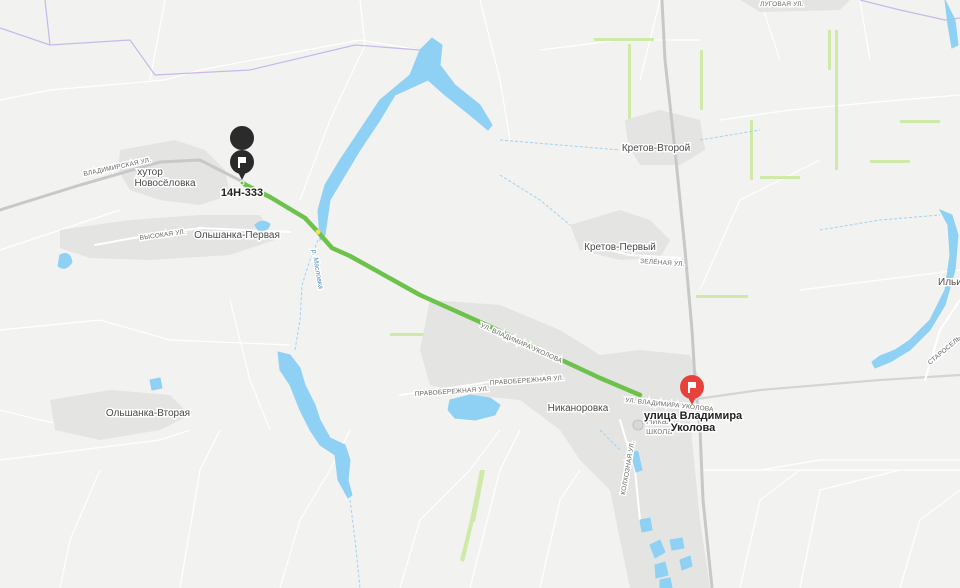 This screenshot has height=588, width=960. I want to click on street-label-lugovaya: ЛУГОВАЯ УЛ., so click(782, 4).